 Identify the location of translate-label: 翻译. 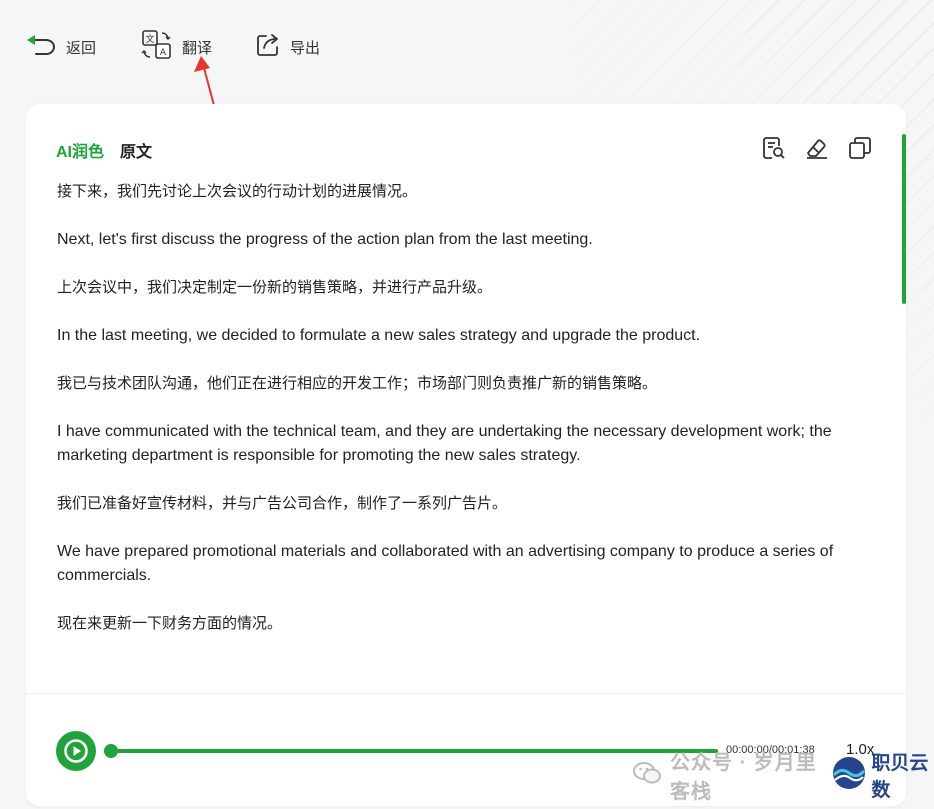
(197, 48).